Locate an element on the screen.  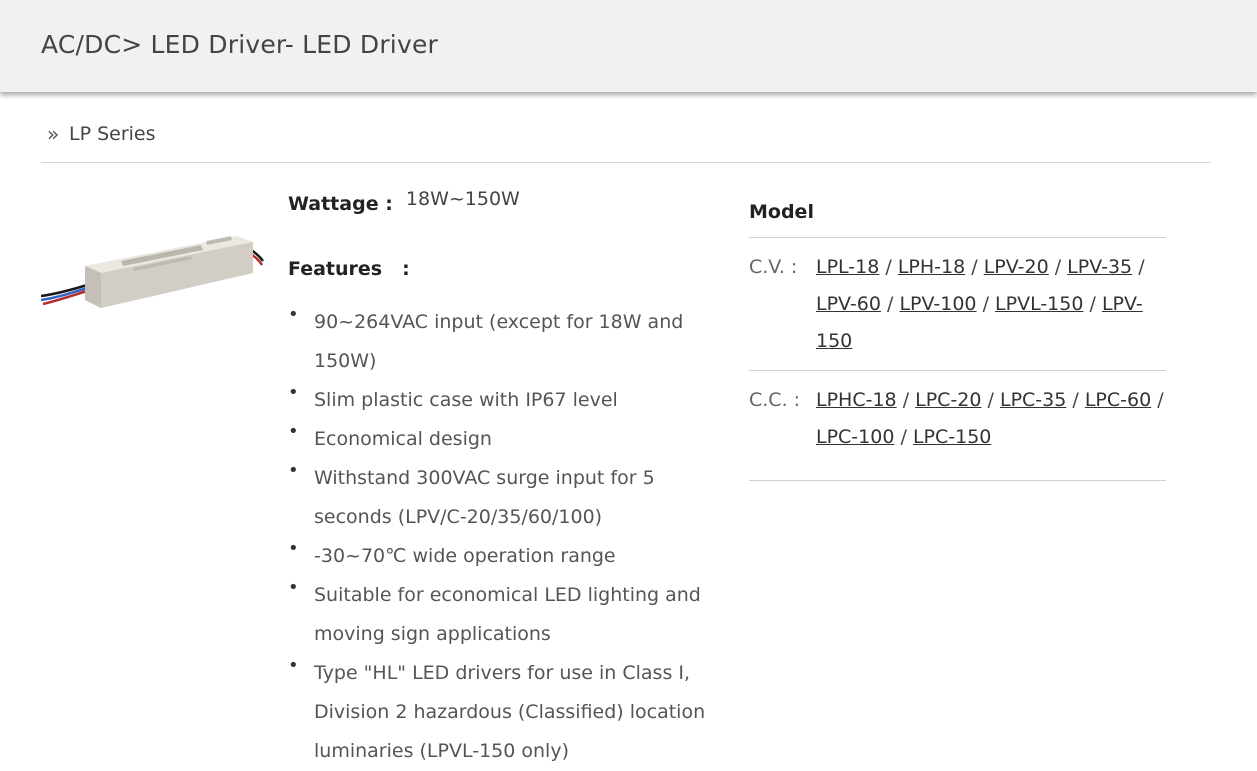
series-breadcrumb: » LP Series is located at coordinates (626, 142).